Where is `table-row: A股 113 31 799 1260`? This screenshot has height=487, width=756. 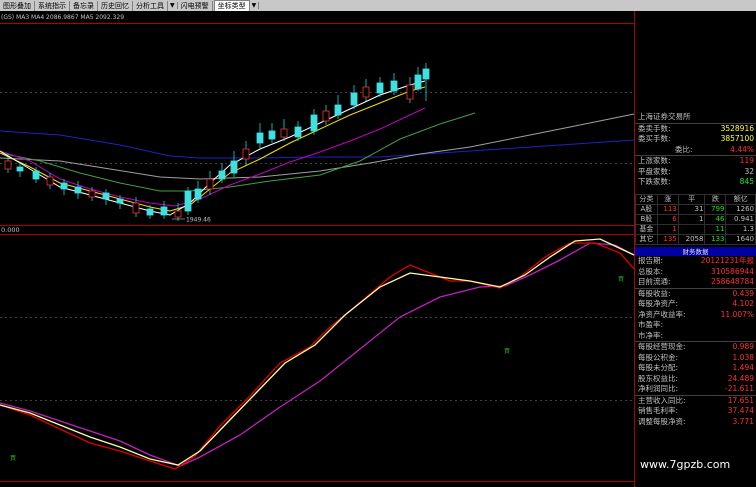 table-row: A股 113 31 799 1260 is located at coordinates (695, 209).